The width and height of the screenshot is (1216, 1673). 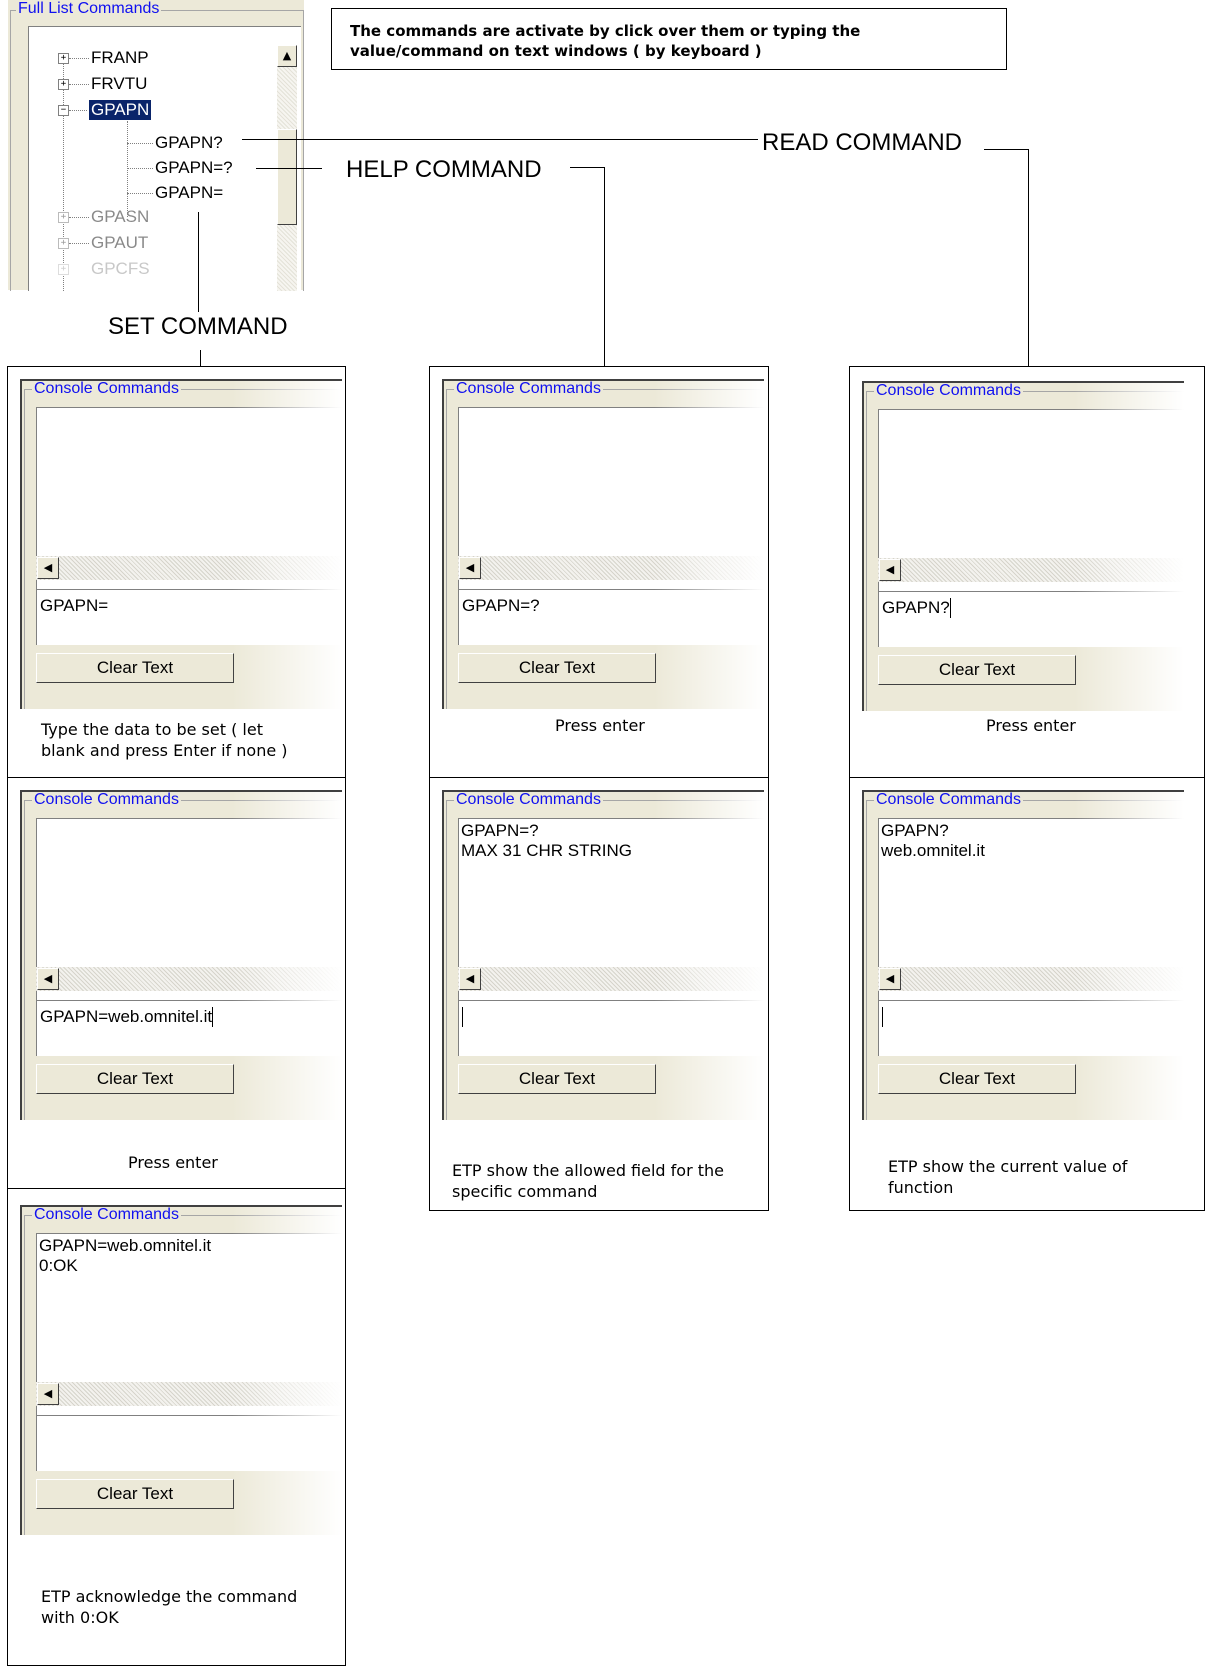 I want to click on scroll-up-icon: ▲, so click(x=287, y=56).